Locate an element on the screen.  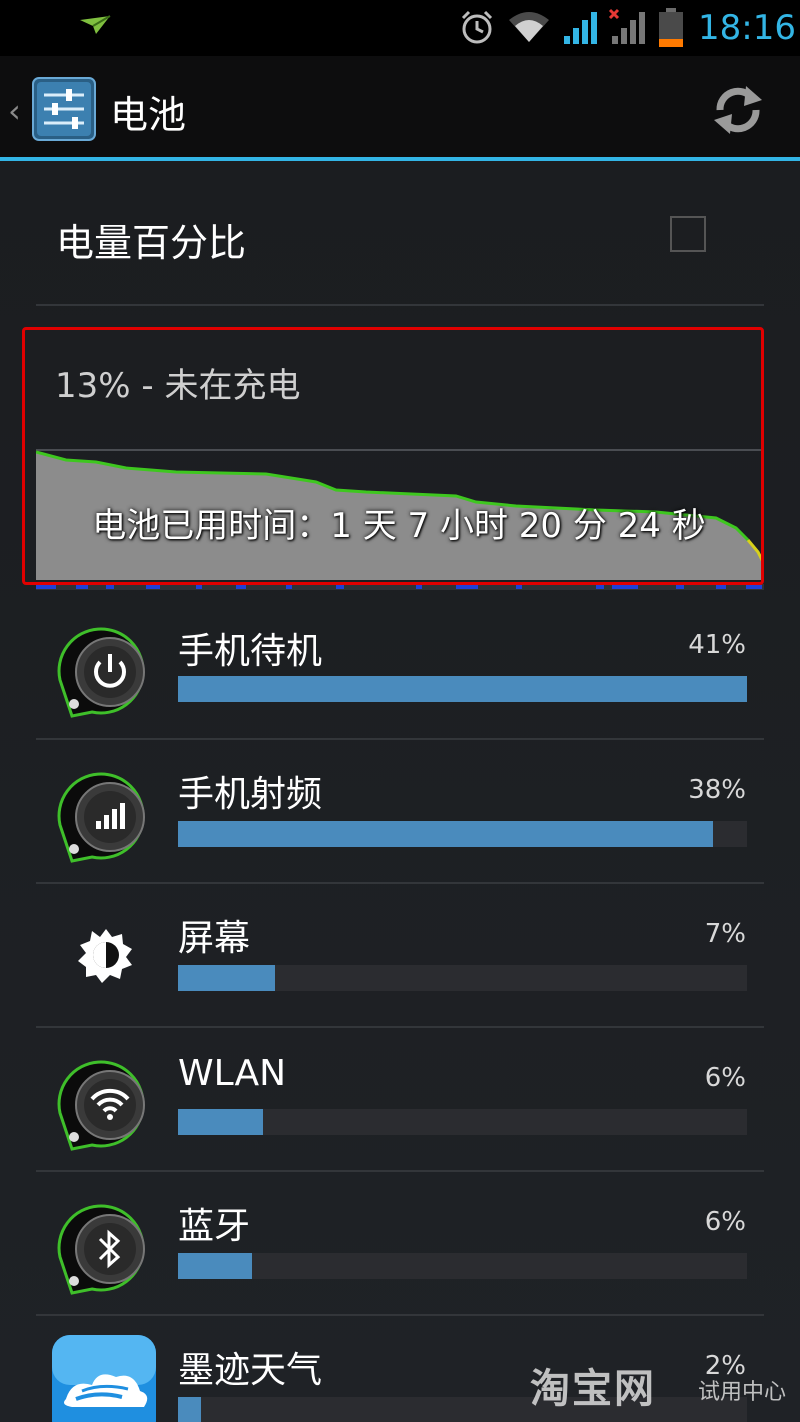
watermark-brand: 淘宝网 is located at coordinates (593, 1389).